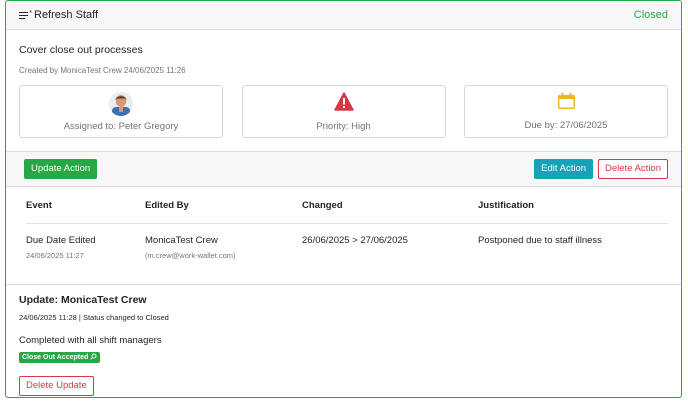 The width and height of the screenshot is (688, 401). What do you see at coordinates (90, 340) in the screenshot?
I see `update-text: Completed with all shift managers` at bounding box center [90, 340].